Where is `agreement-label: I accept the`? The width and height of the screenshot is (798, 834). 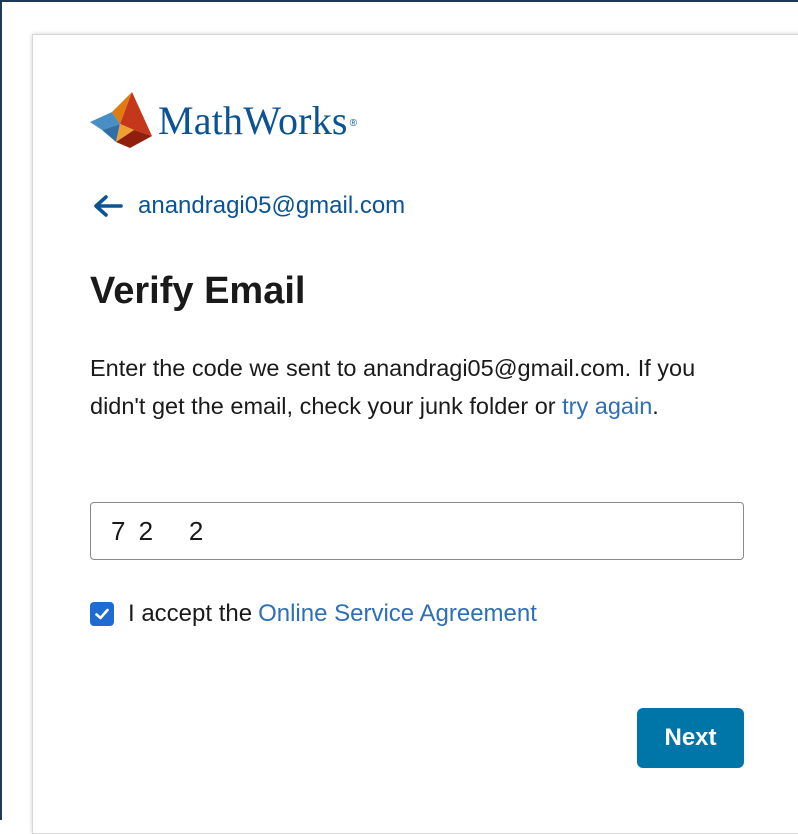
agreement-label: I accept the is located at coordinates (190, 613).